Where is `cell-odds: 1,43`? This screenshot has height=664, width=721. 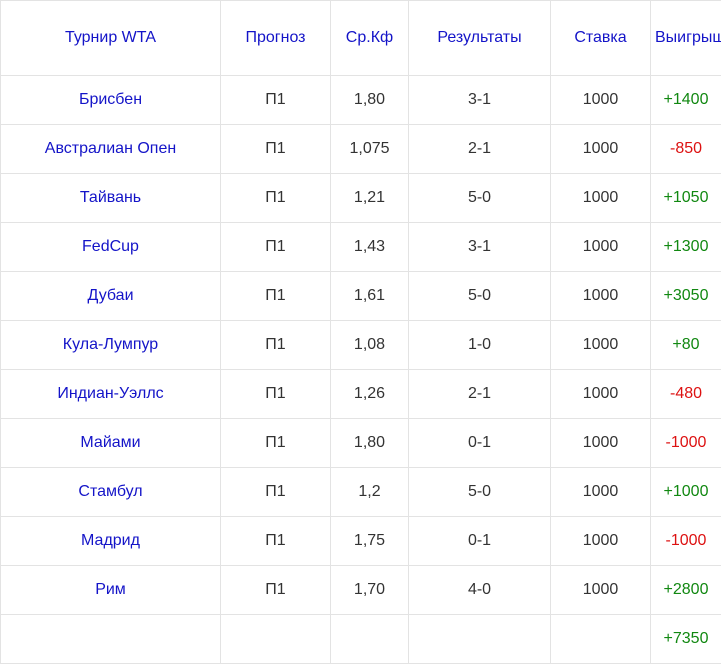
cell-odds: 1,43 is located at coordinates (369, 247).